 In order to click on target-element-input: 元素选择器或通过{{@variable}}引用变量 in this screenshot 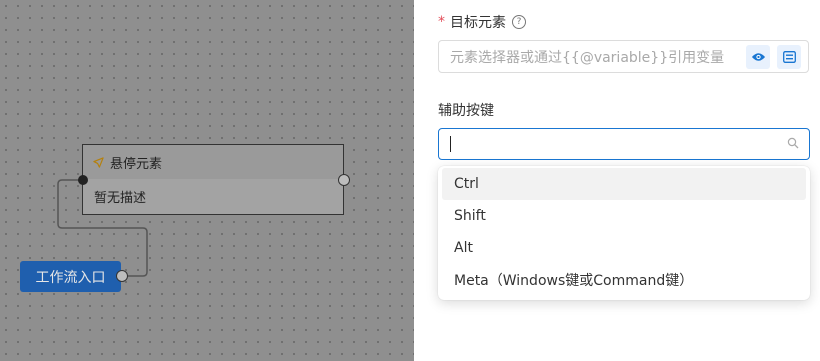, I will do `click(623, 56)`.